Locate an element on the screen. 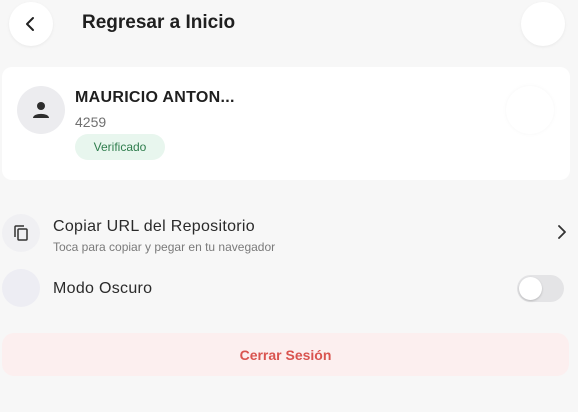  copy-url-subtitle: Toca para copiar y pegar en tu navegador is located at coordinates (164, 247).